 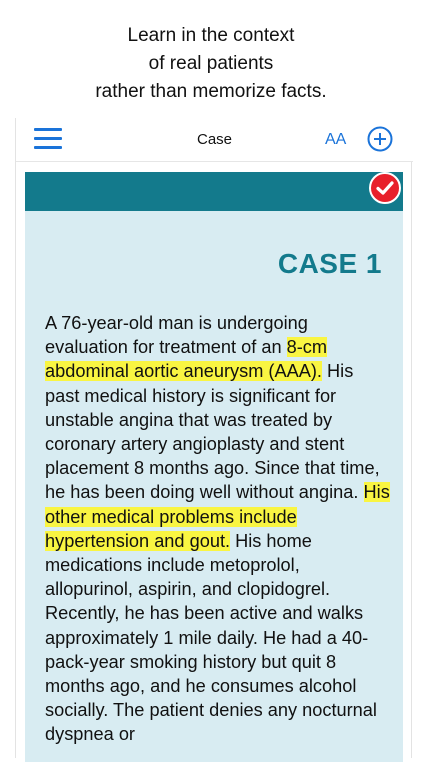 What do you see at coordinates (211, 91) in the screenshot?
I see `promo-line-3: rather than memorize facts.` at bounding box center [211, 91].